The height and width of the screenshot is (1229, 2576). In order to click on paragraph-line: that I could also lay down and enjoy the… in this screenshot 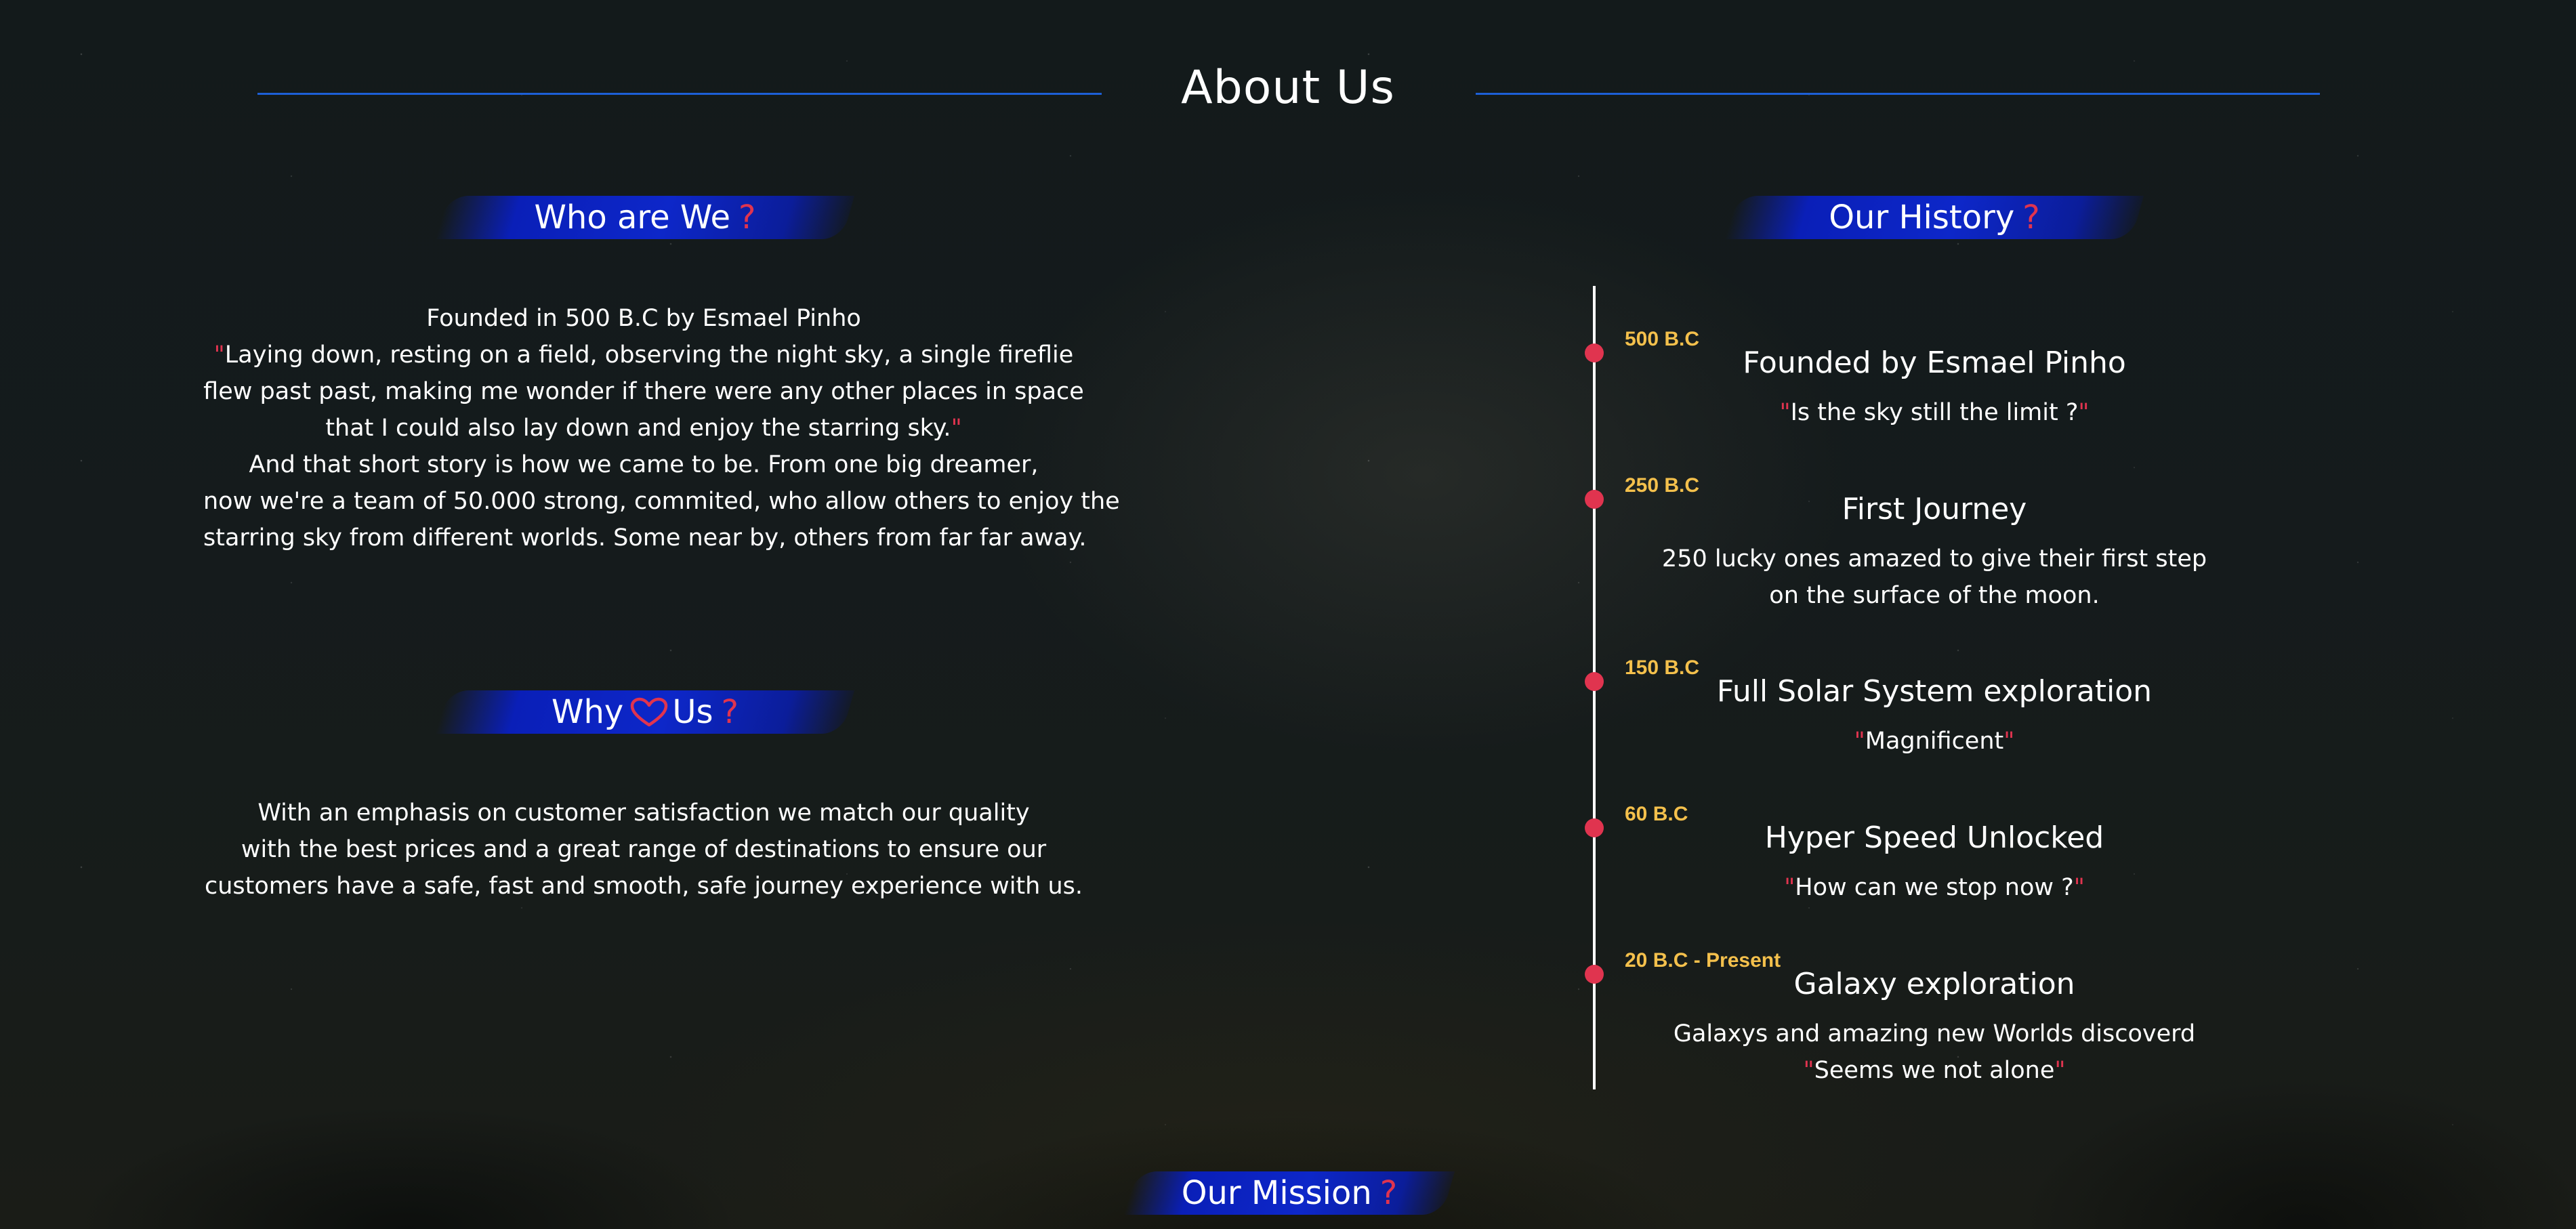, I will do `click(643, 428)`.